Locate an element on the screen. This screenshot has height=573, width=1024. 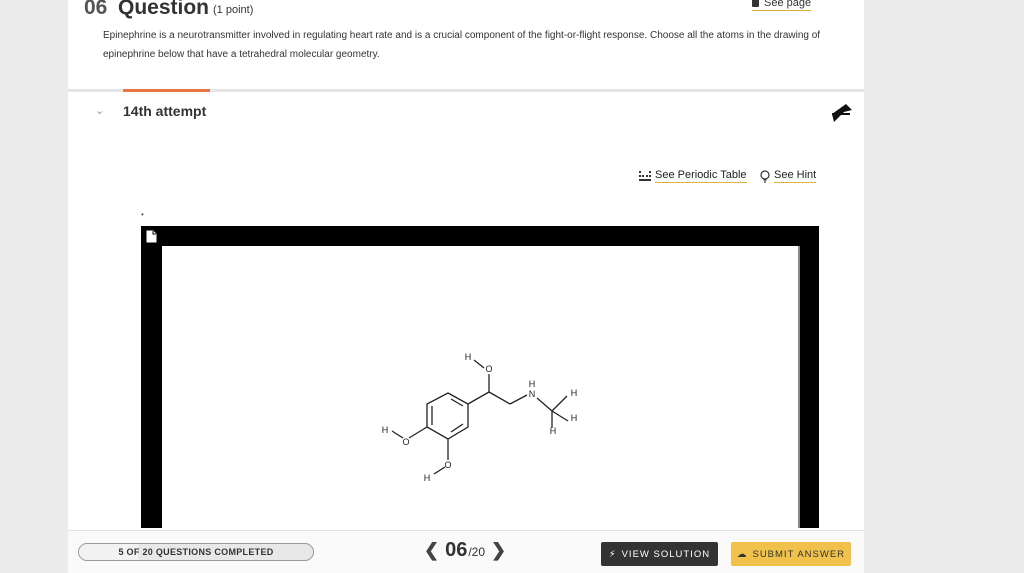
atom-h-top: H is located at coordinates (468, 357).